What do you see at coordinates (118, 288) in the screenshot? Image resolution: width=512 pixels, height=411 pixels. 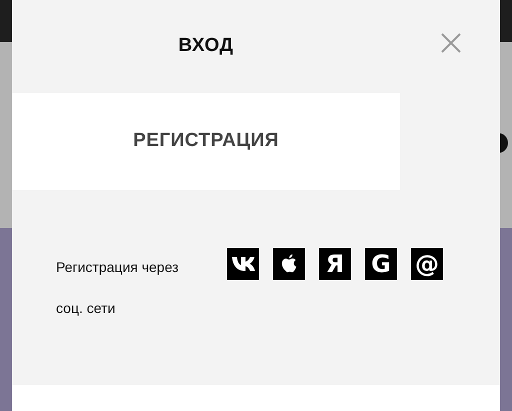 I see `social-signup-label: Регистрация через соц. сети` at bounding box center [118, 288].